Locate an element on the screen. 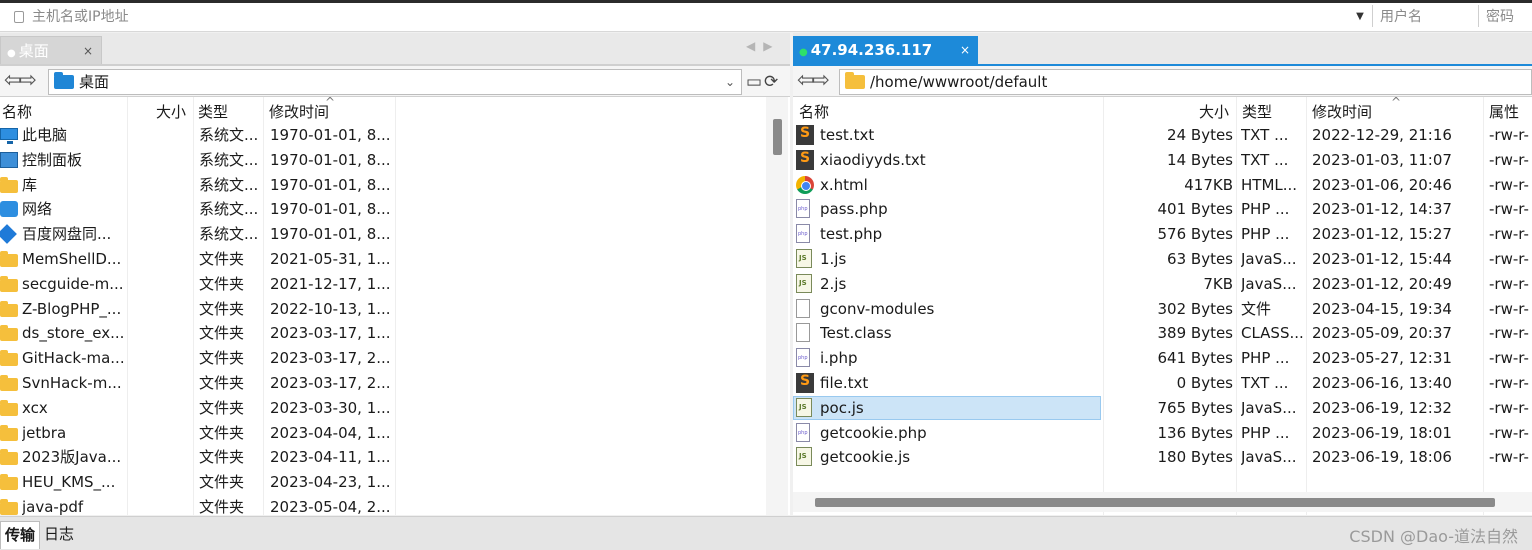  column-header-attributes: 属性 is located at coordinates (1504, 111).